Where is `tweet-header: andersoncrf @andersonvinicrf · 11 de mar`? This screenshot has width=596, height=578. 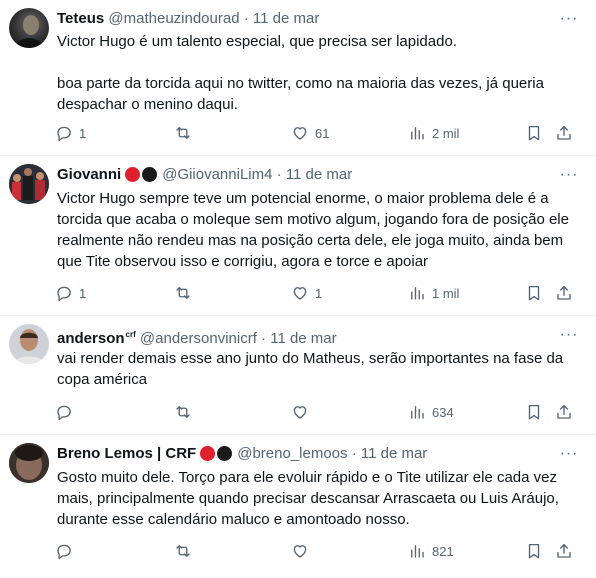 tweet-header: andersoncrf @andersonvinicrf · 11 de mar is located at coordinates (197, 337).